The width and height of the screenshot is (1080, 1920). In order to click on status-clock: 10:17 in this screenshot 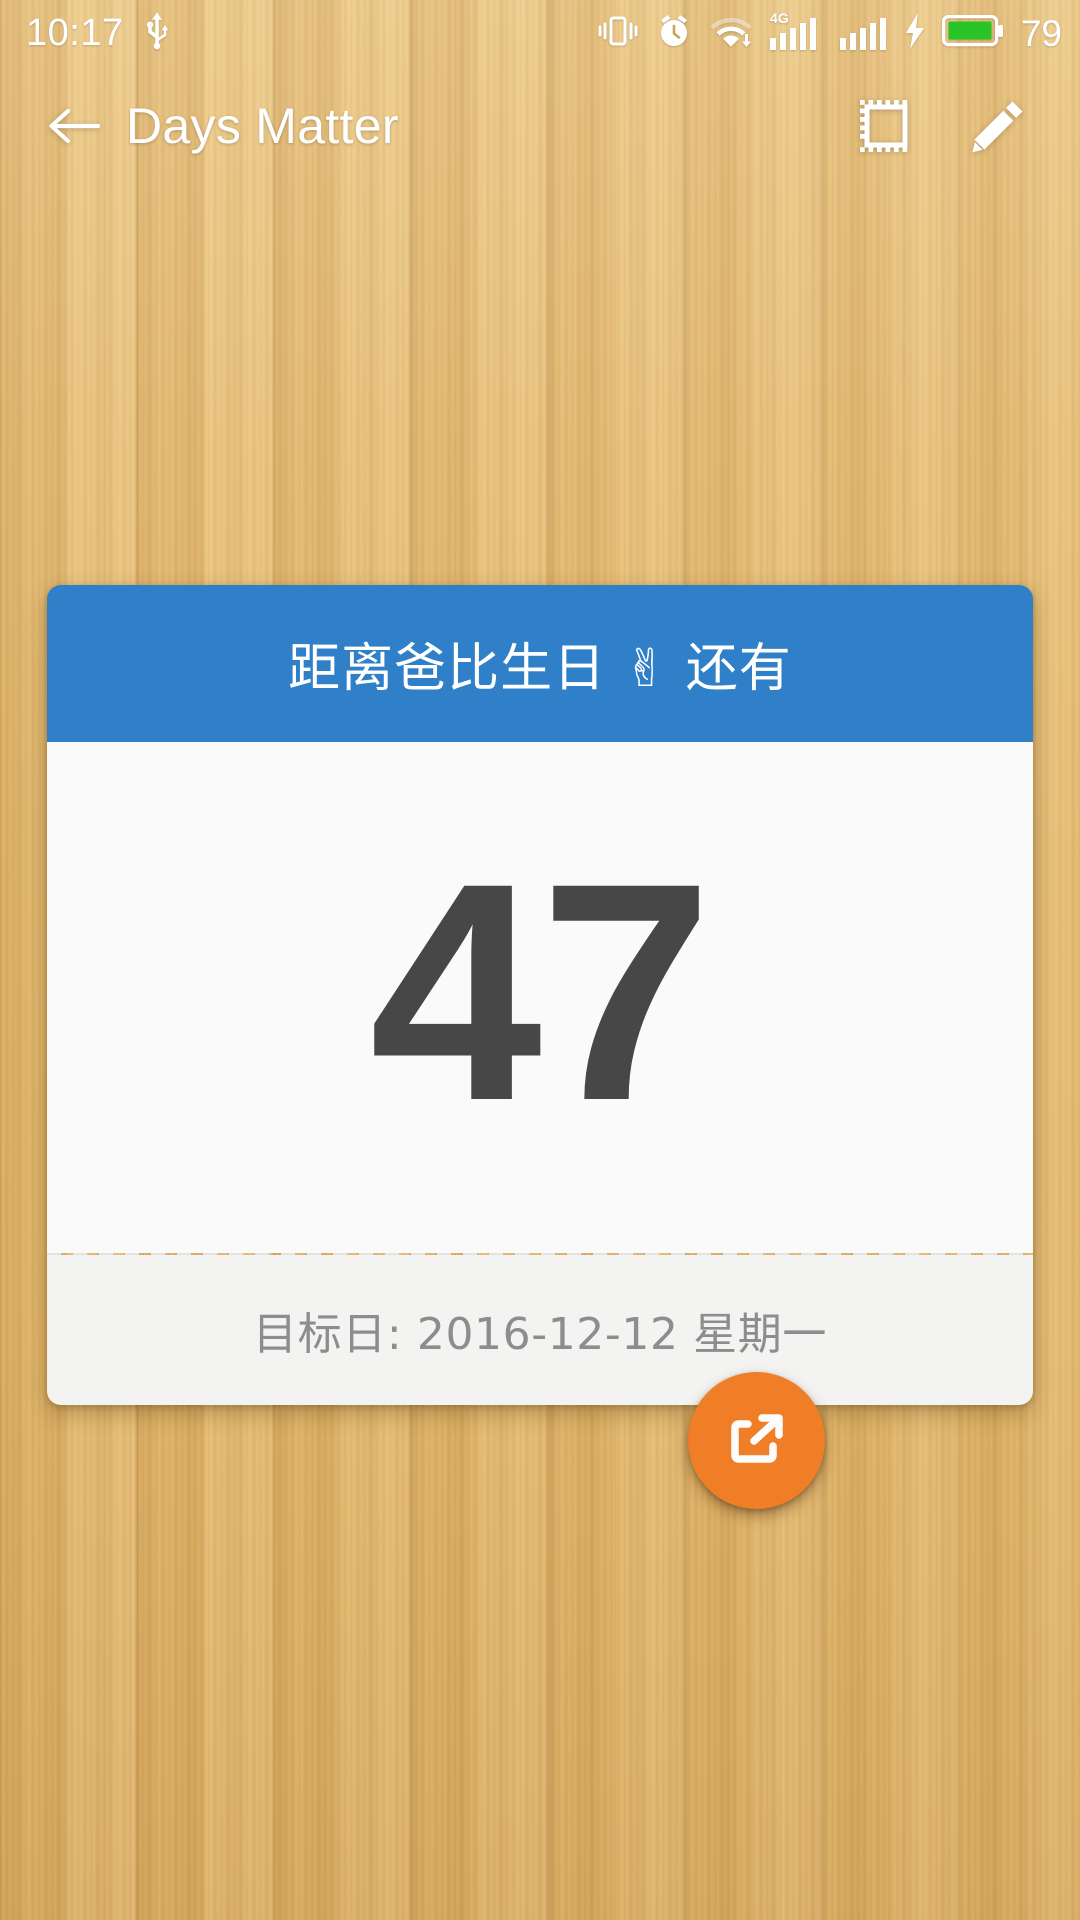, I will do `click(75, 33)`.